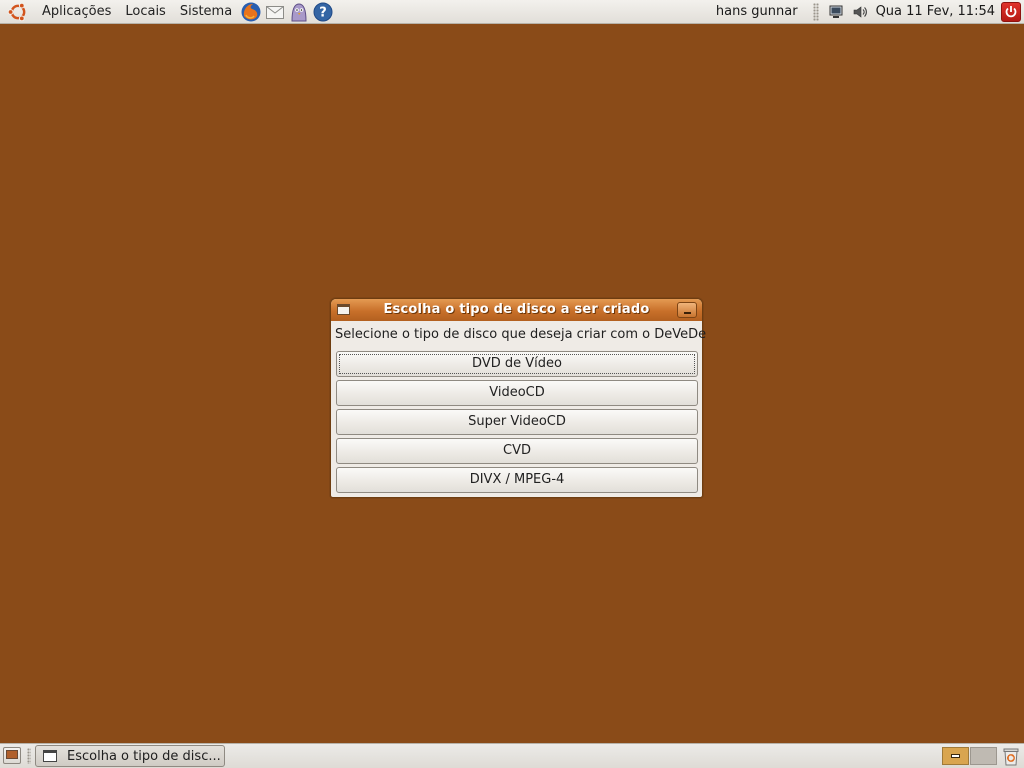  What do you see at coordinates (1011, 756) in the screenshot?
I see `trash-icon` at bounding box center [1011, 756].